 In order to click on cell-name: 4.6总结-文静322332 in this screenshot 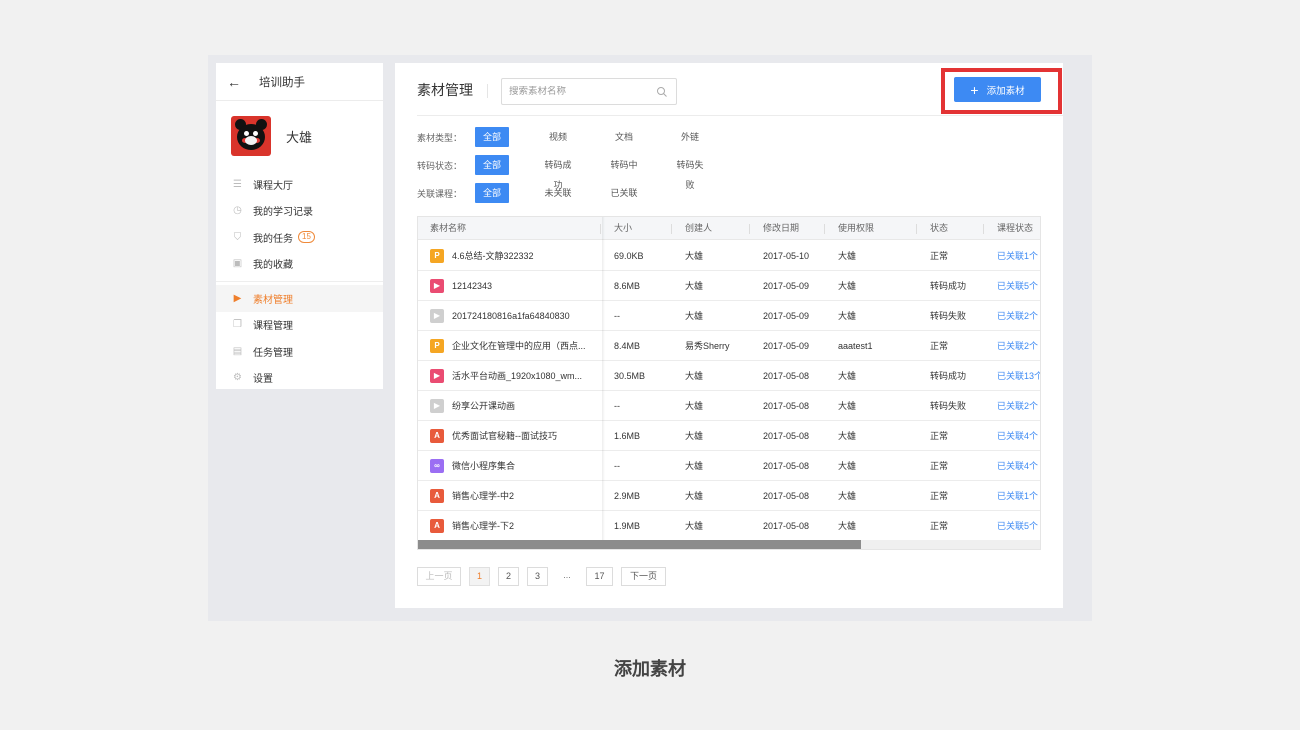, I will do `click(493, 256)`.